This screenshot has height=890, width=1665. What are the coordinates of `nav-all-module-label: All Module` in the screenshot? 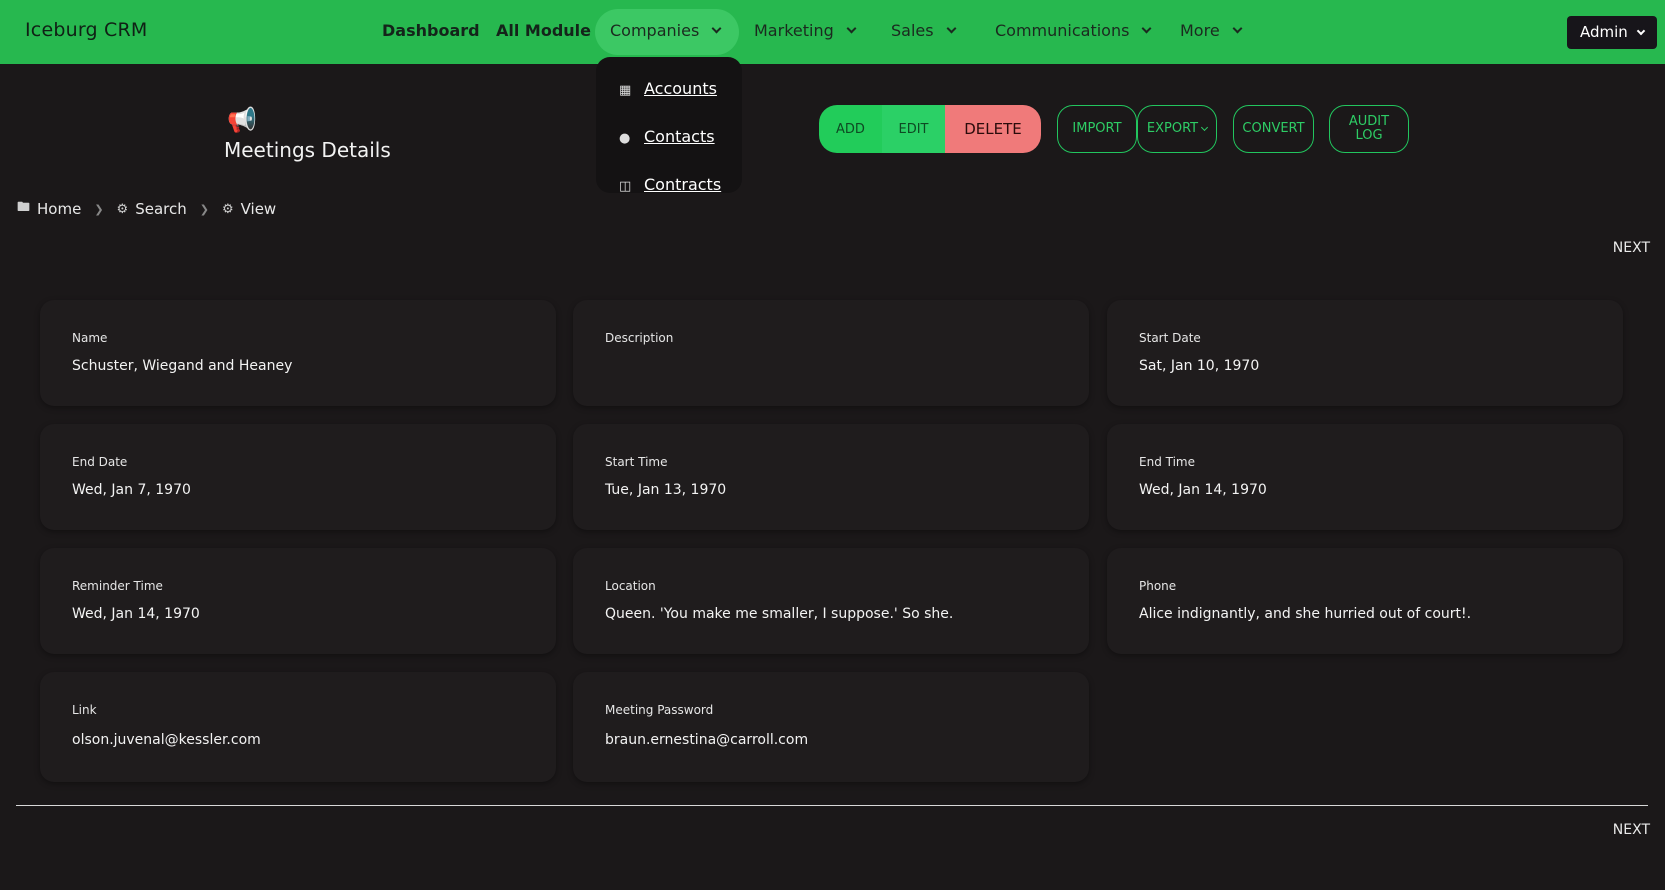 It's located at (544, 30).